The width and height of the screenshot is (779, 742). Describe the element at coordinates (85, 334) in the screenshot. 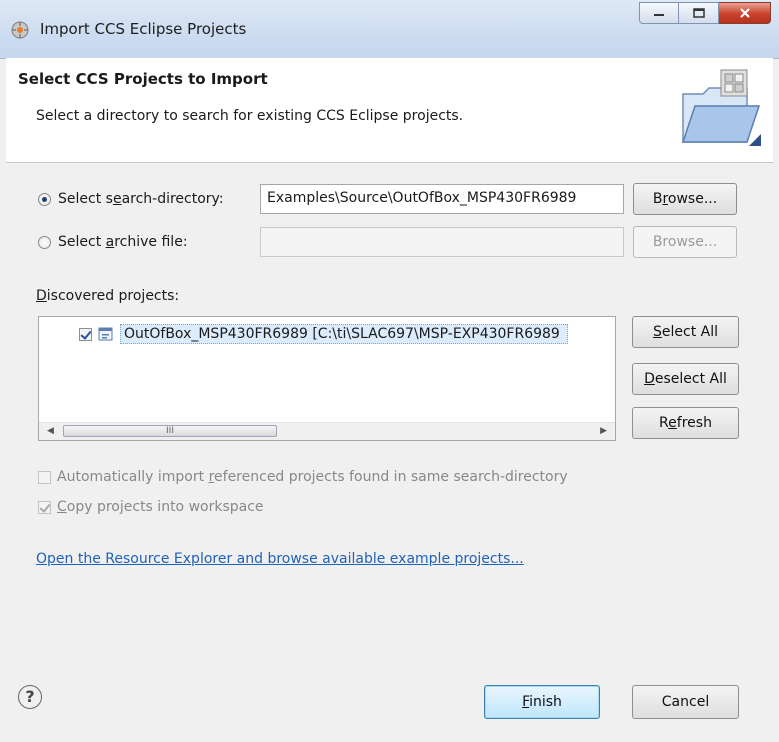

I see `project-checkbox` at that location.